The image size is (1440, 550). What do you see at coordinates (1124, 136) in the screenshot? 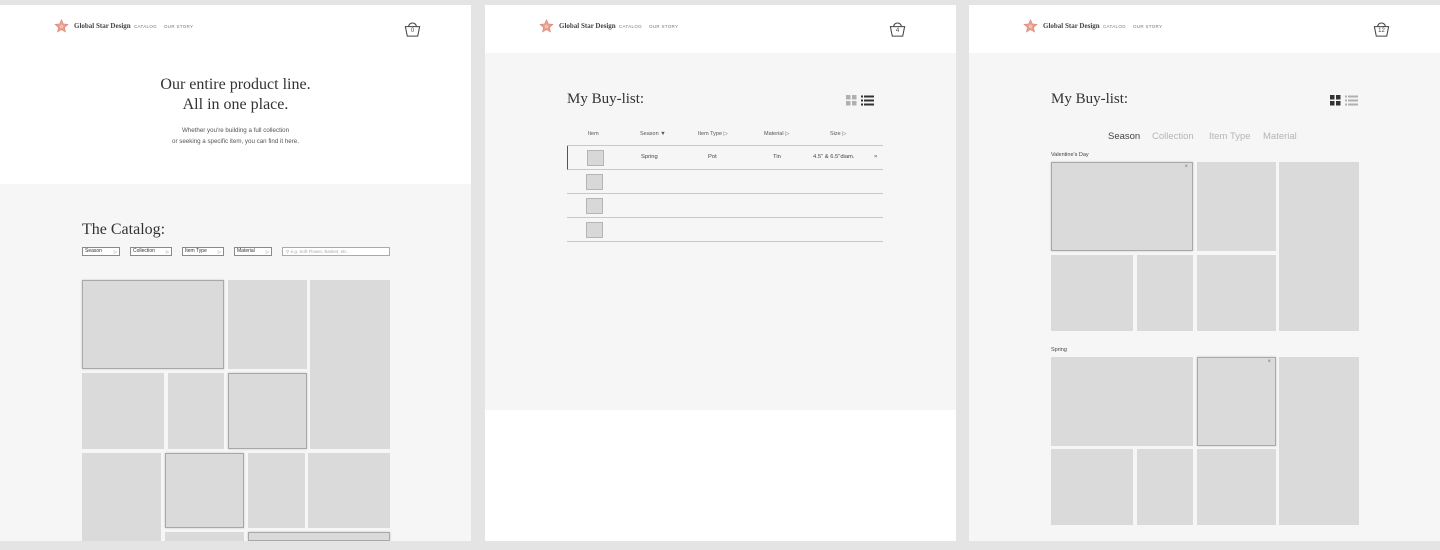
I see `tab-season: Season` at bounding box center [1124, 136].